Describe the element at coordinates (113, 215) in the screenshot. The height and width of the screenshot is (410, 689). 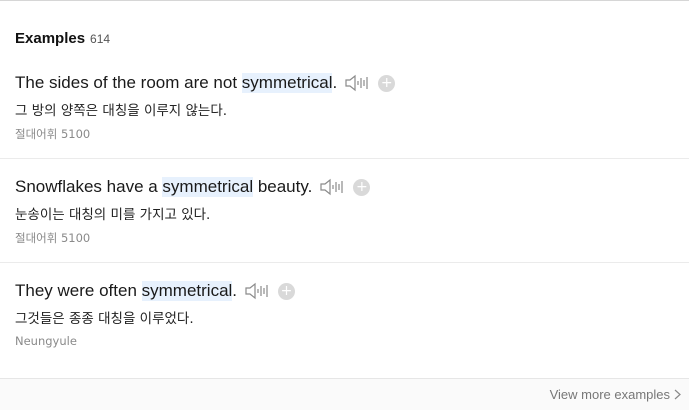
I see `example-translation: 눈송이는 대칭의 미를 가지고 있다.` at that location.